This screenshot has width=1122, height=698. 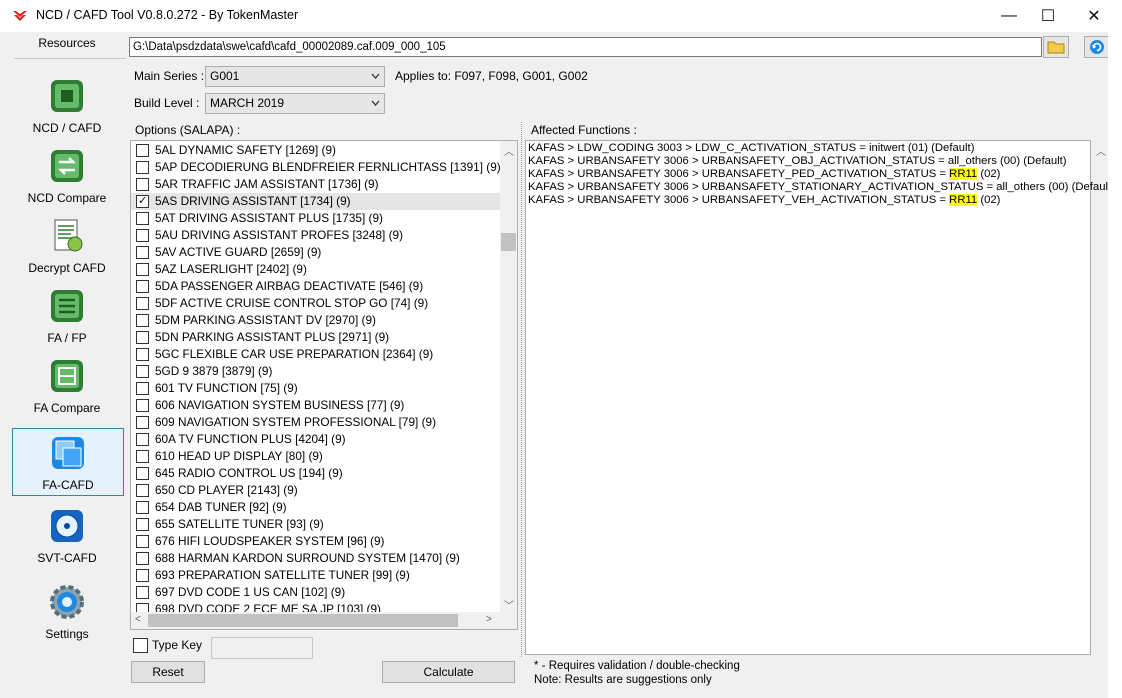 What do you see at coordinates (316, 337) in the screenshot?
I see `option-row: 5DN PARKING ASSISTANT PLUS [2971] (9)` at bounding box center [316, 337].